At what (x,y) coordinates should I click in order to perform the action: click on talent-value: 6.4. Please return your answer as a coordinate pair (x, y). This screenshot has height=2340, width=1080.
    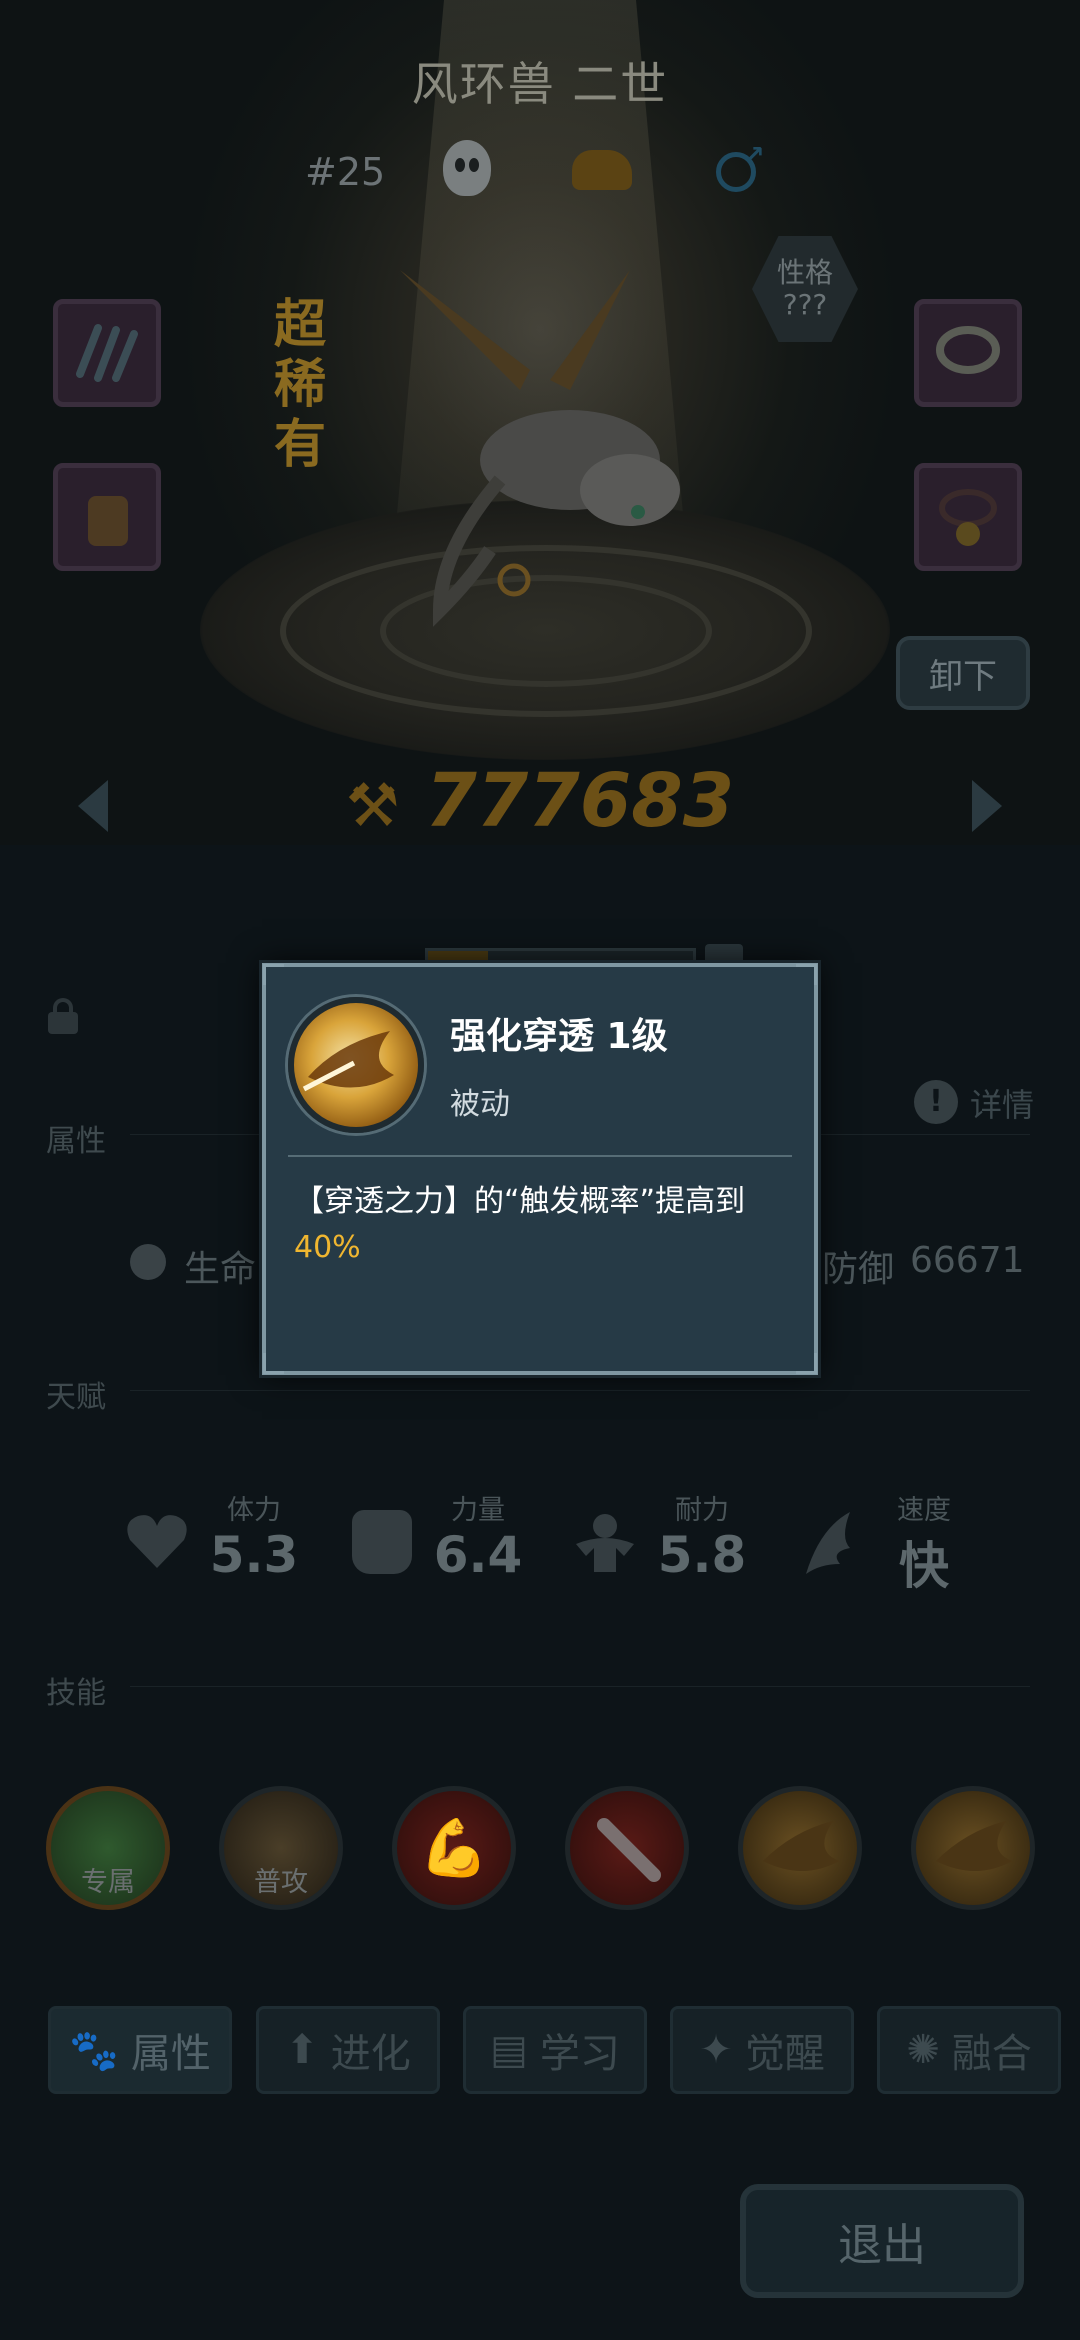
    Looking at the image, I should click on (478, 1555).